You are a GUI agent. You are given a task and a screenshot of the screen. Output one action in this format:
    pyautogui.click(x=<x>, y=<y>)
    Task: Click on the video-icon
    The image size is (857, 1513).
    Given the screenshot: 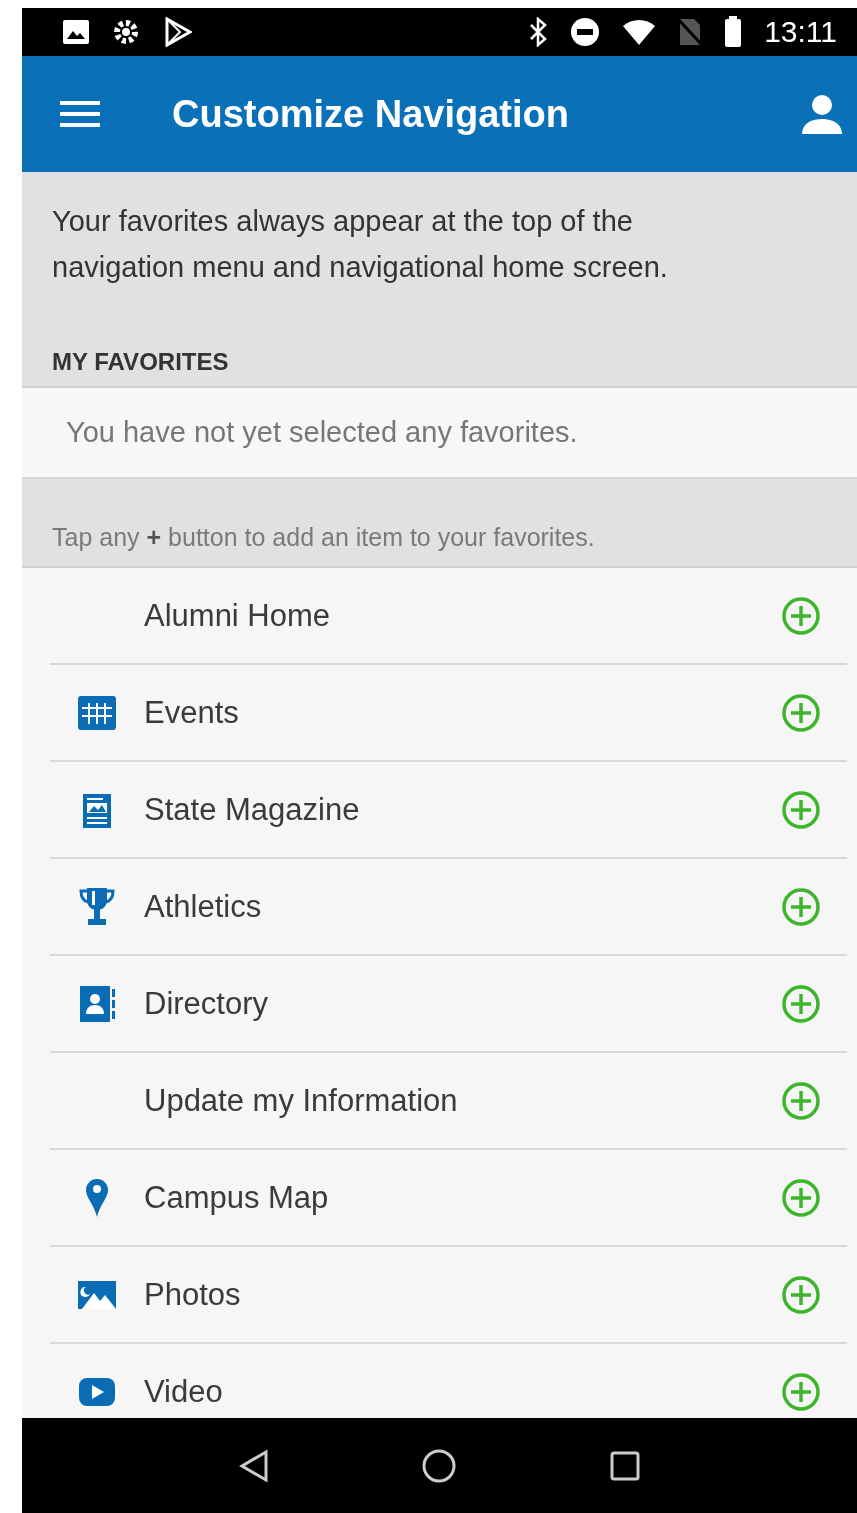 What is the action you would take?
    pyautogui.click(x=97, y=1391)
    